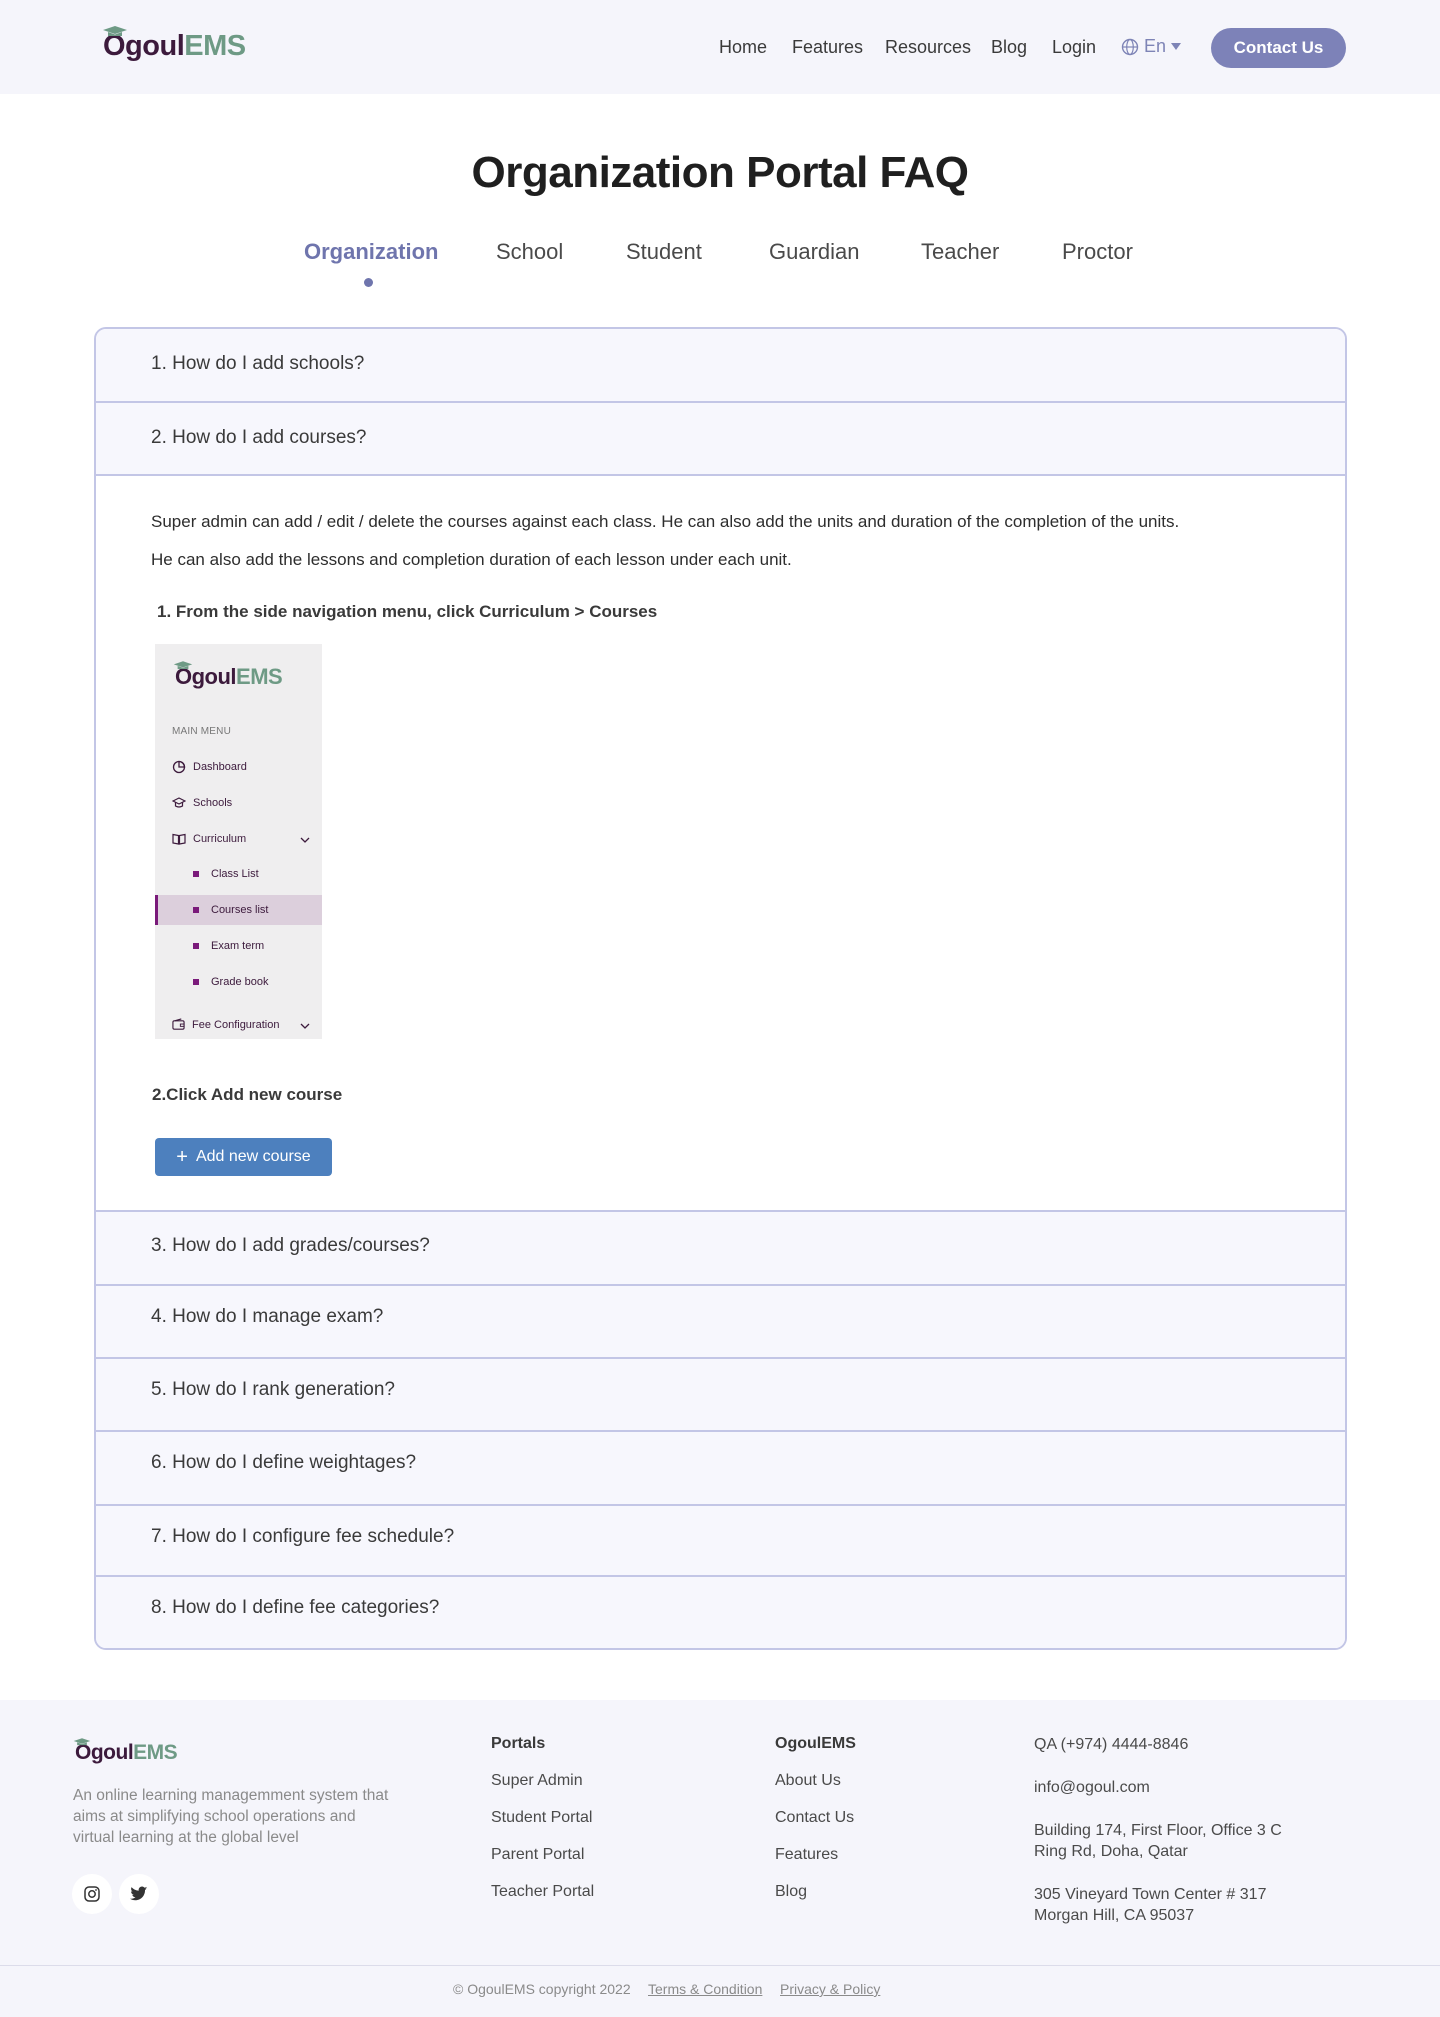  I want to click on footer-link-about-us: About Us, so click(808, 1781).